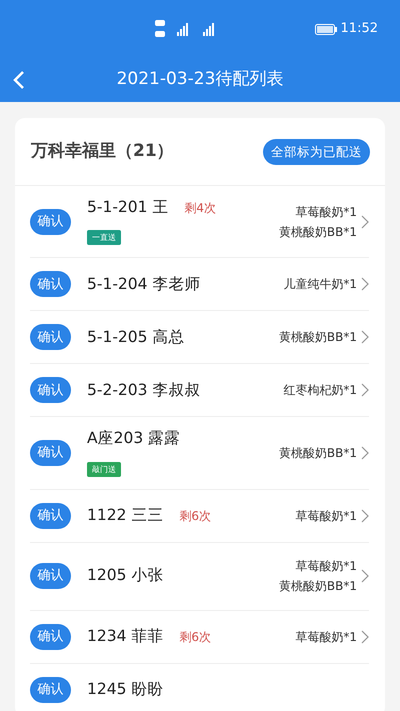 Image resolution: width=400 pixels, height=711 pixels. What do you see at coordinates (133, 439) in the screenshot?
I see `recipient-name: A座203 露露` at bounding box center [133, 439].